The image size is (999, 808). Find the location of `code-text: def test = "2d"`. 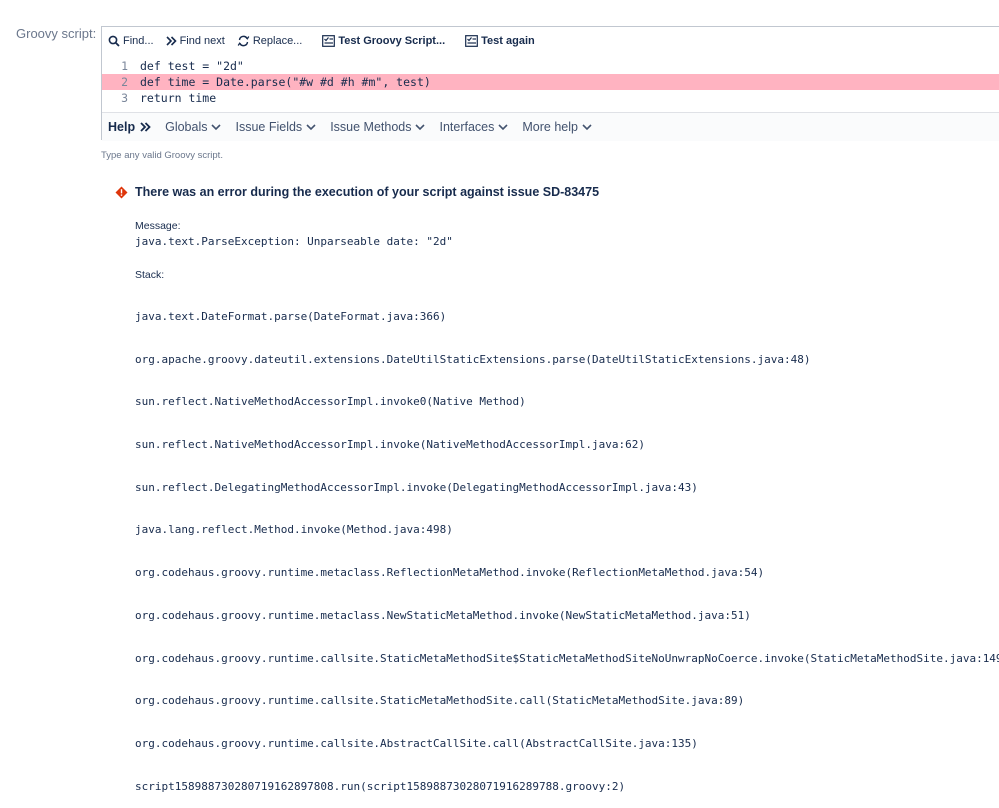

code-text: def test = "2d" is located at coordinates (192, 66).